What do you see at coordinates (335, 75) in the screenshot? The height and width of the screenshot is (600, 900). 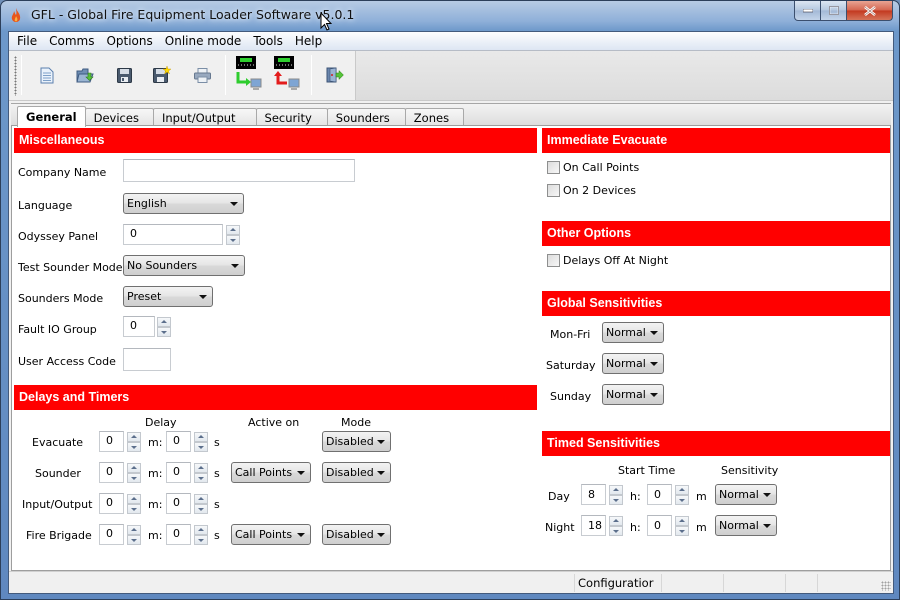 I see `exit-button` at bounding box center [335, 75].